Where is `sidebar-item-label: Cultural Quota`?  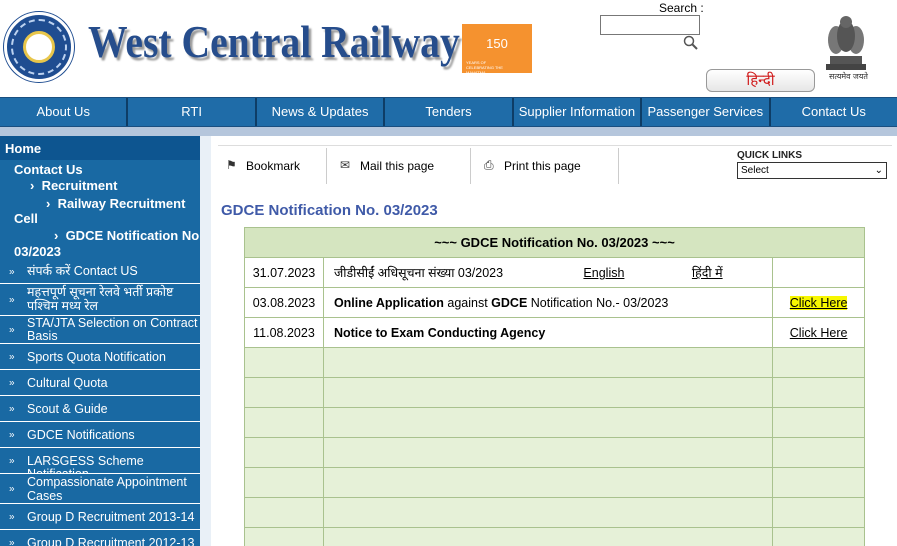
sidebar-item-label: Cultural Quota is located at coordinates (67, 383).